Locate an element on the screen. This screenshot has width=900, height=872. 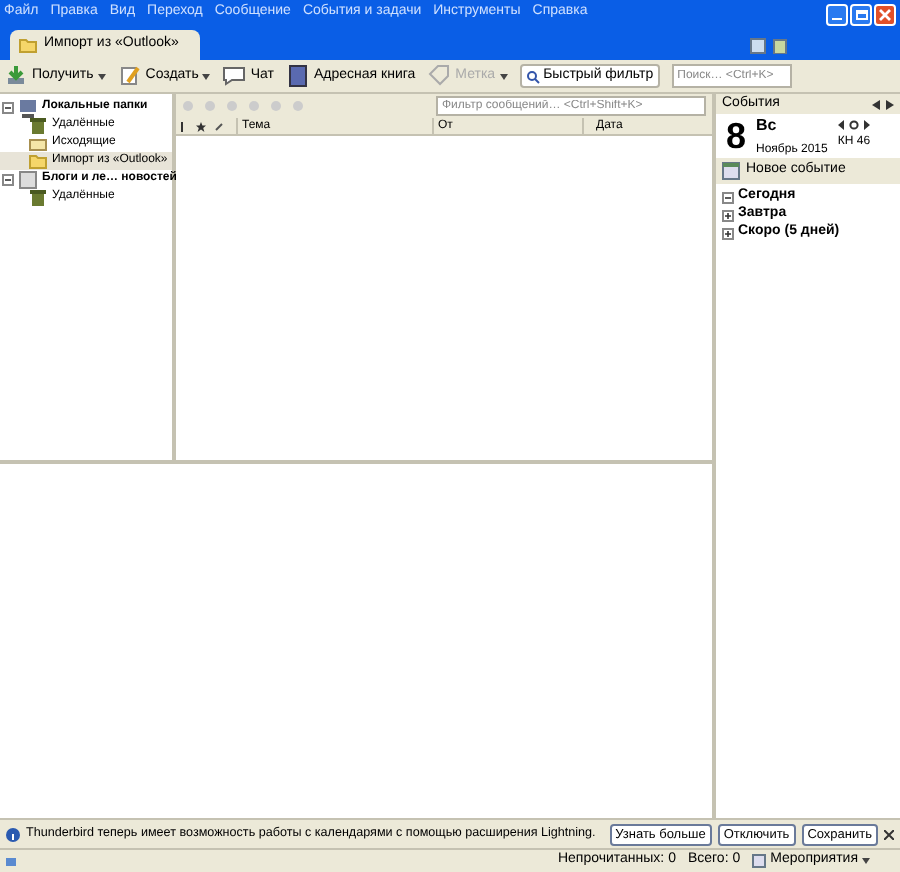
day-navigation-icon is located at coordinates (853, 125).